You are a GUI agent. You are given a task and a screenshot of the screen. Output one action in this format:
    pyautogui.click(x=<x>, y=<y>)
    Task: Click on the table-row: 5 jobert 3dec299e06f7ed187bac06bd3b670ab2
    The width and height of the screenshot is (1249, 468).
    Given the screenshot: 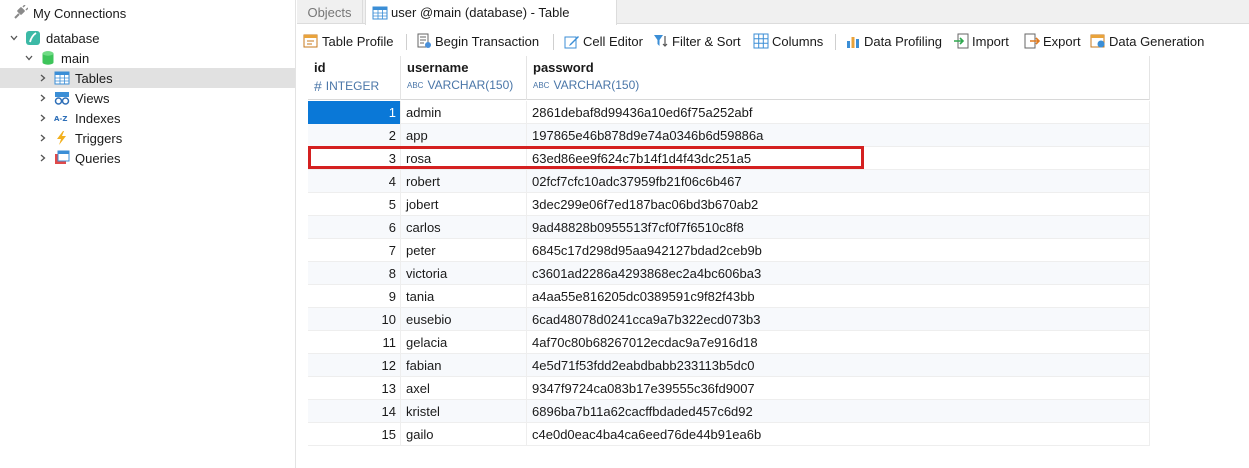 What is the action you would take?
    pyautogui.click(x=729, y=204)
    